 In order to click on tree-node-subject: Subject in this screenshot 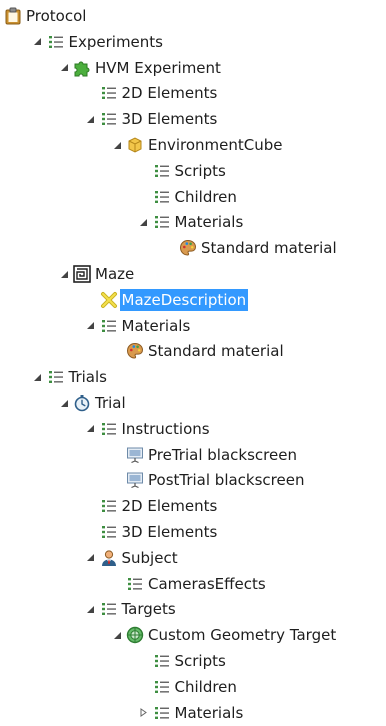, I will do `click(132, 558)`.